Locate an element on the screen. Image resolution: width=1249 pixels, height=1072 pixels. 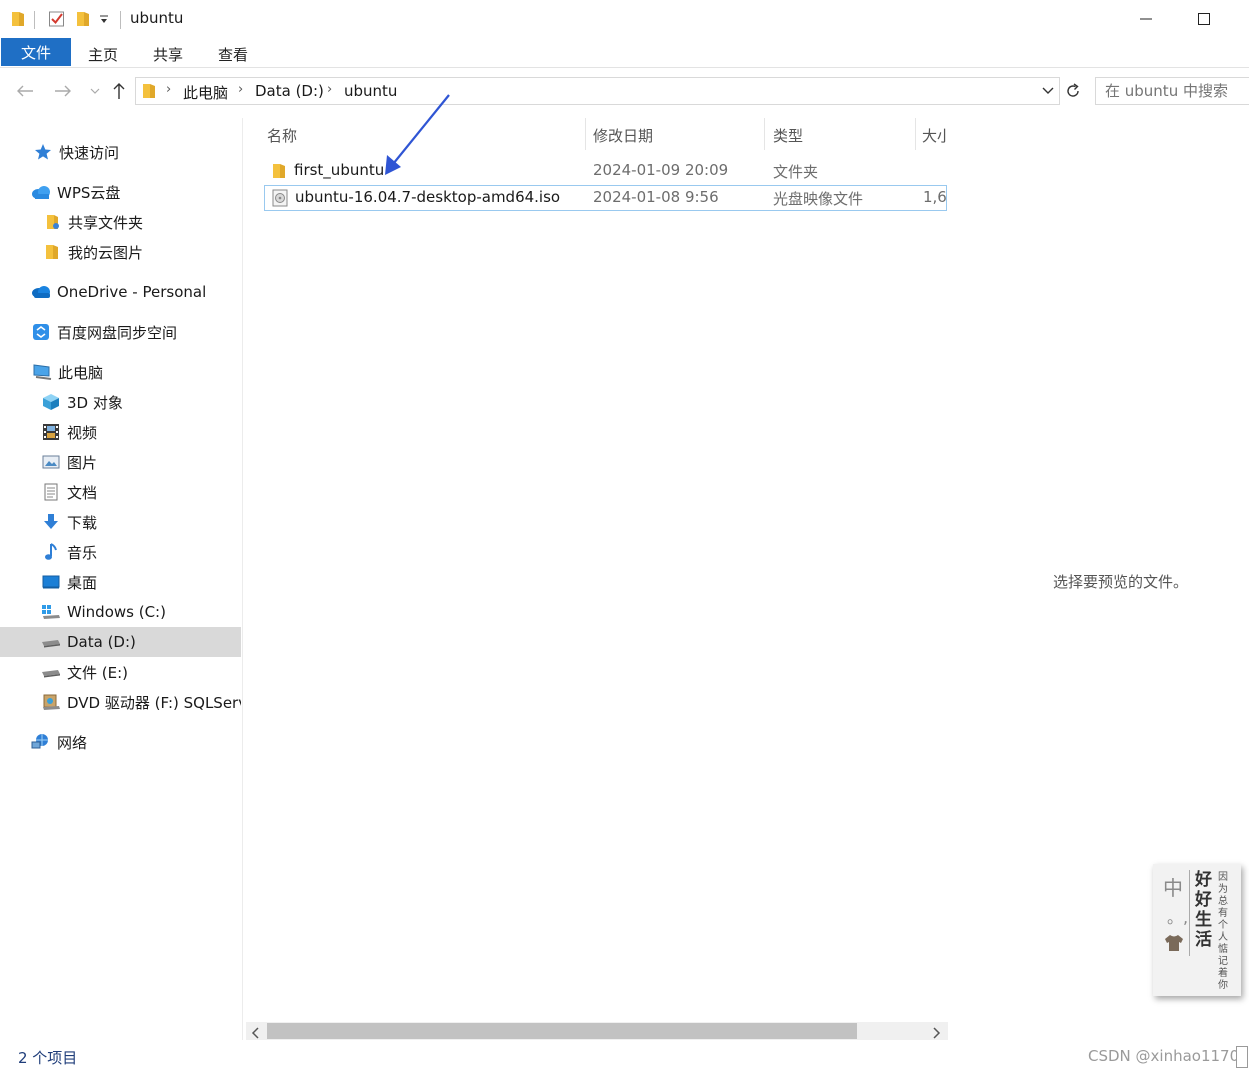
sidebar-item-this-pc: 此电脑 is located at coordinates (120, 372).